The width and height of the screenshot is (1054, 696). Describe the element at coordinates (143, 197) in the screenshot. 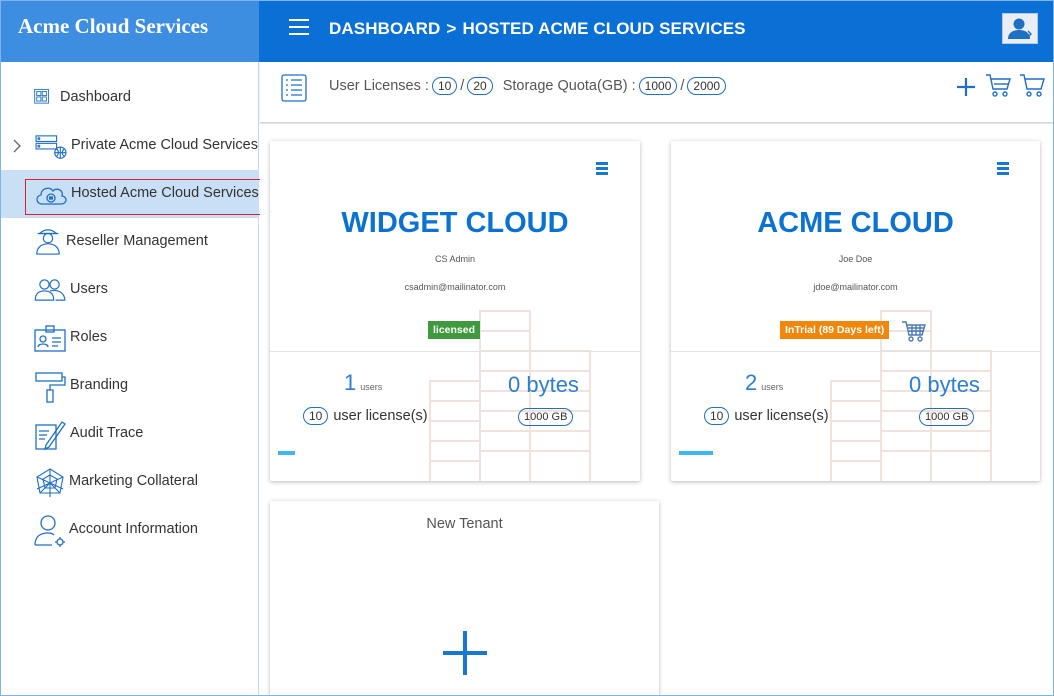

I see `active-item-outline` at that location.